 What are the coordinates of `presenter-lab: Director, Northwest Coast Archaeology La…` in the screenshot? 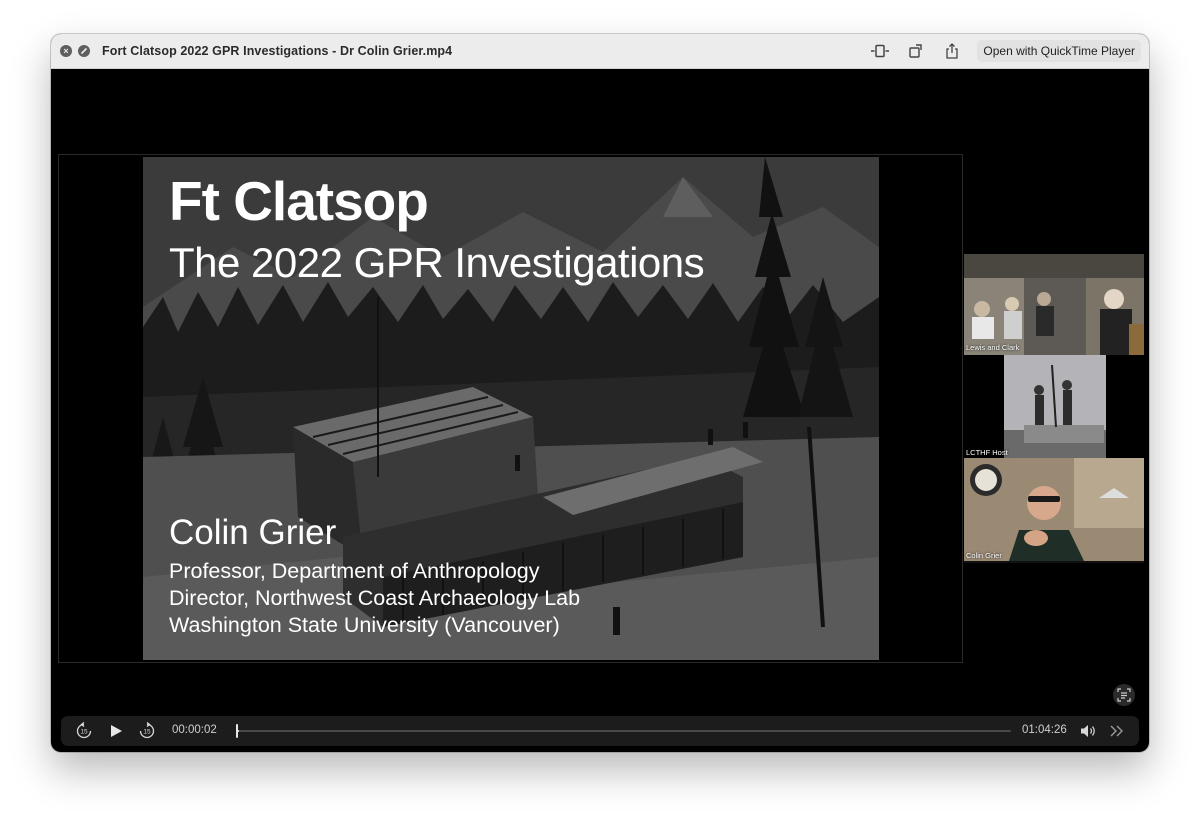 It's located at (375, 598).